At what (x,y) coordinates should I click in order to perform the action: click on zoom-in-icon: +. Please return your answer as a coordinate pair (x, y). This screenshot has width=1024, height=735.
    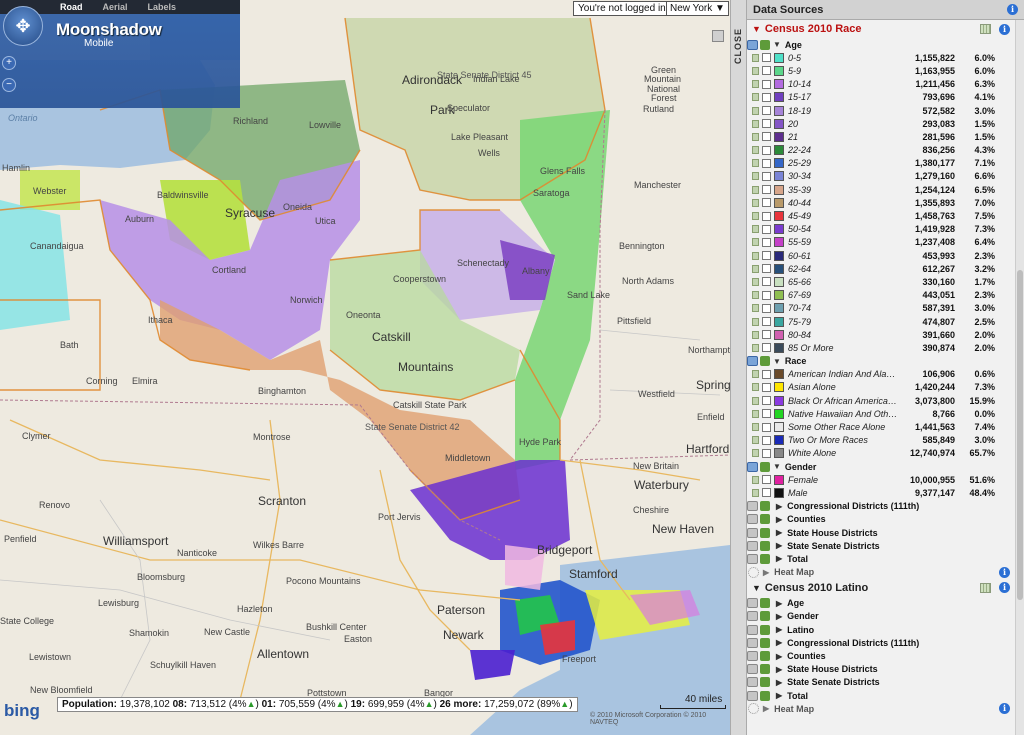
    Looking at the image, I should click on (9, 63).